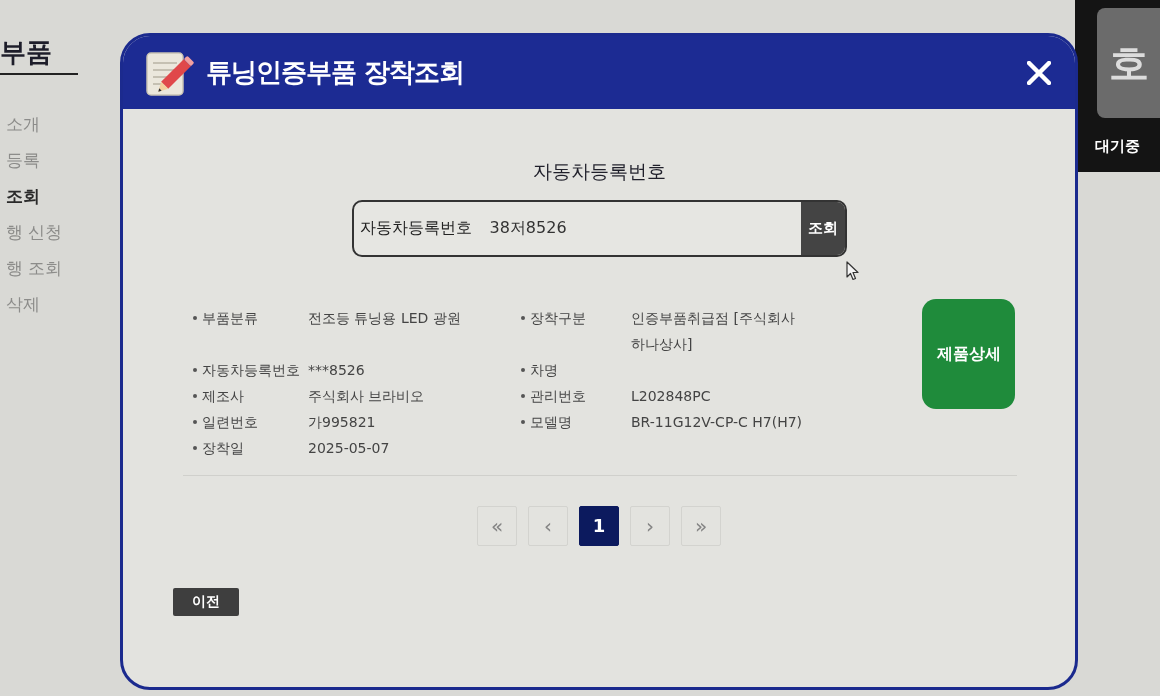 The height and width of the screenshot is (696, 1160). I want to click on next-page-button: ›, so click(650, 525).